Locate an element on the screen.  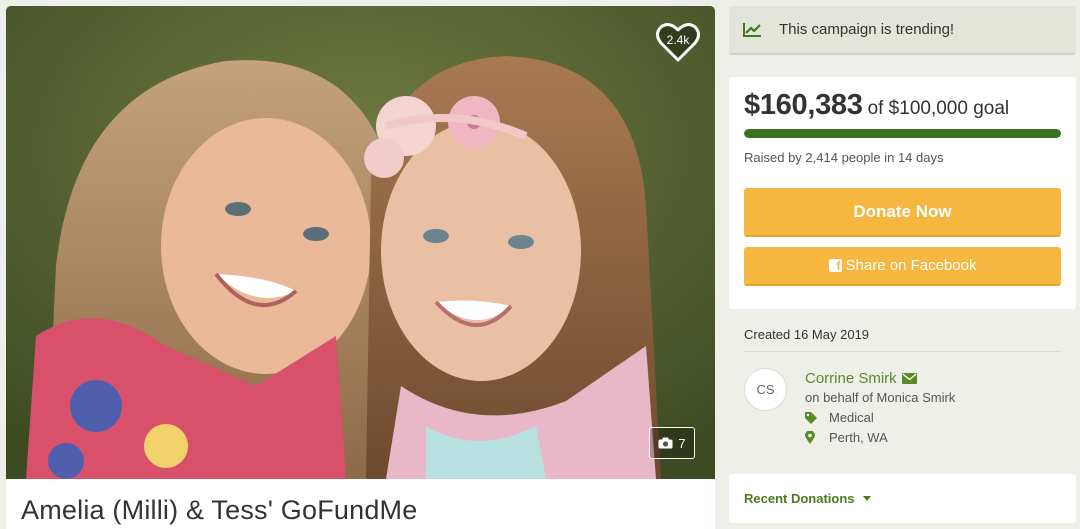
heart-button: 2.4k is located at coordinates (678, 42).